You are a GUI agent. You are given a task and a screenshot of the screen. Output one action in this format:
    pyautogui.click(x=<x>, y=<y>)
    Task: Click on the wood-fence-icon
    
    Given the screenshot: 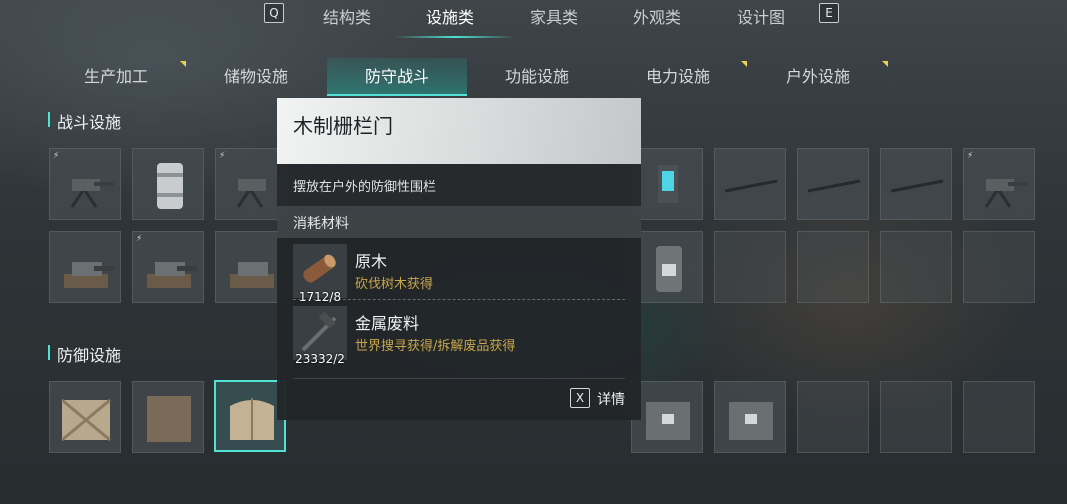 What is the action you would take?
    pyautogui.click(x=86, y=420)
    